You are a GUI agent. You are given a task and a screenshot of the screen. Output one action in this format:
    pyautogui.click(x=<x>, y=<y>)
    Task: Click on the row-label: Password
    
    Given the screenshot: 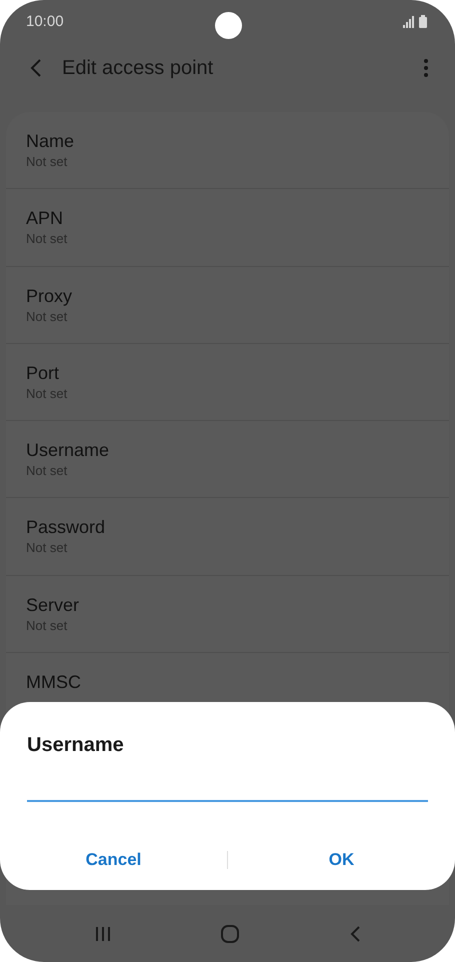 What is the action you would take?
    pyautogui.click(x=66, y=528)
    